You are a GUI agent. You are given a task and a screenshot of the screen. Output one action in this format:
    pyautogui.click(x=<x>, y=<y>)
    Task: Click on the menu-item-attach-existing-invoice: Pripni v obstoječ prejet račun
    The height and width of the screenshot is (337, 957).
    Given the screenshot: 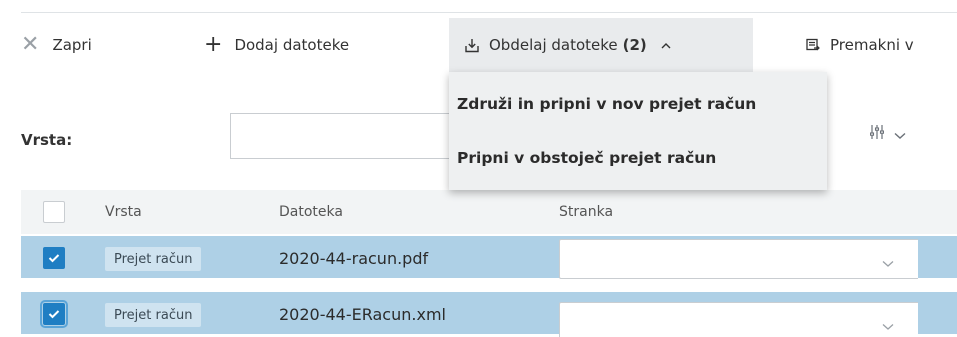 What is the action you would take?
    pyautogui.click(x=638, y=158)
    